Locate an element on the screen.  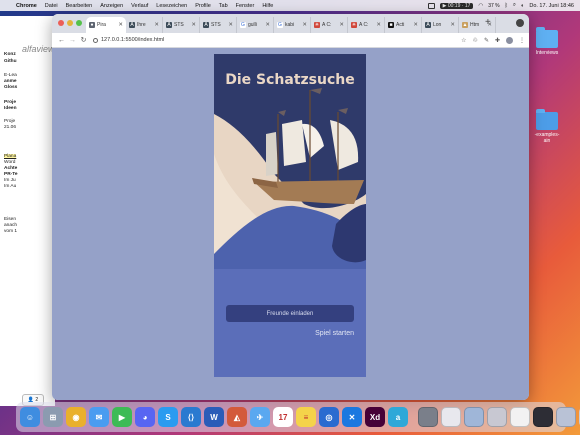
forward-icon: → is located at coordinates (72, 40).